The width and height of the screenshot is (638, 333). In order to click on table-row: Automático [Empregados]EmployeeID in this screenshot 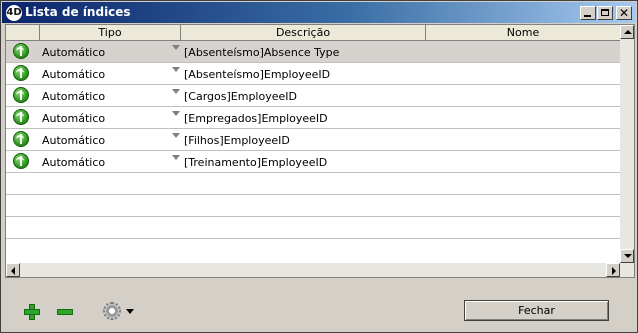, I will do `click(313, 118)`.